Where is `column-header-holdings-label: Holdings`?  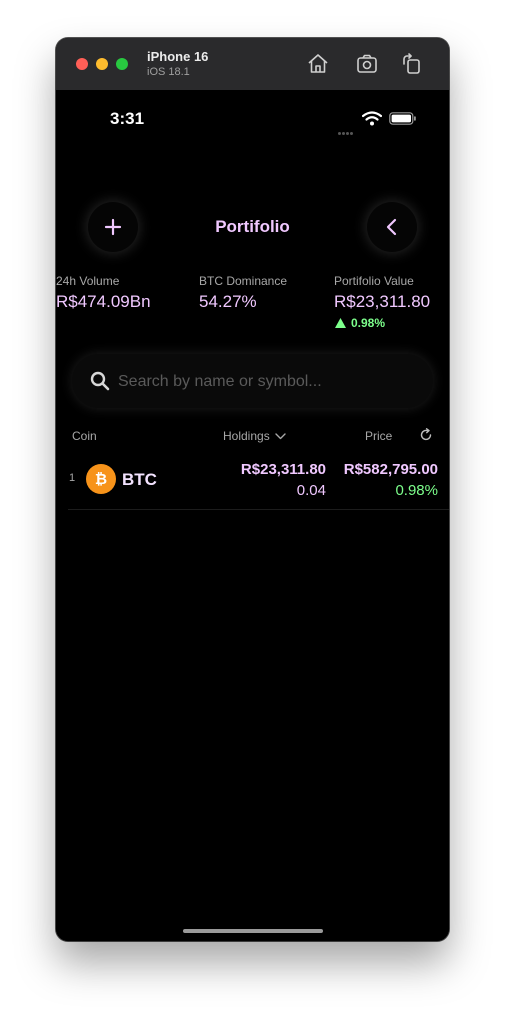 column-header-holdings-label: Holdings is located at coordinates (246, 436).